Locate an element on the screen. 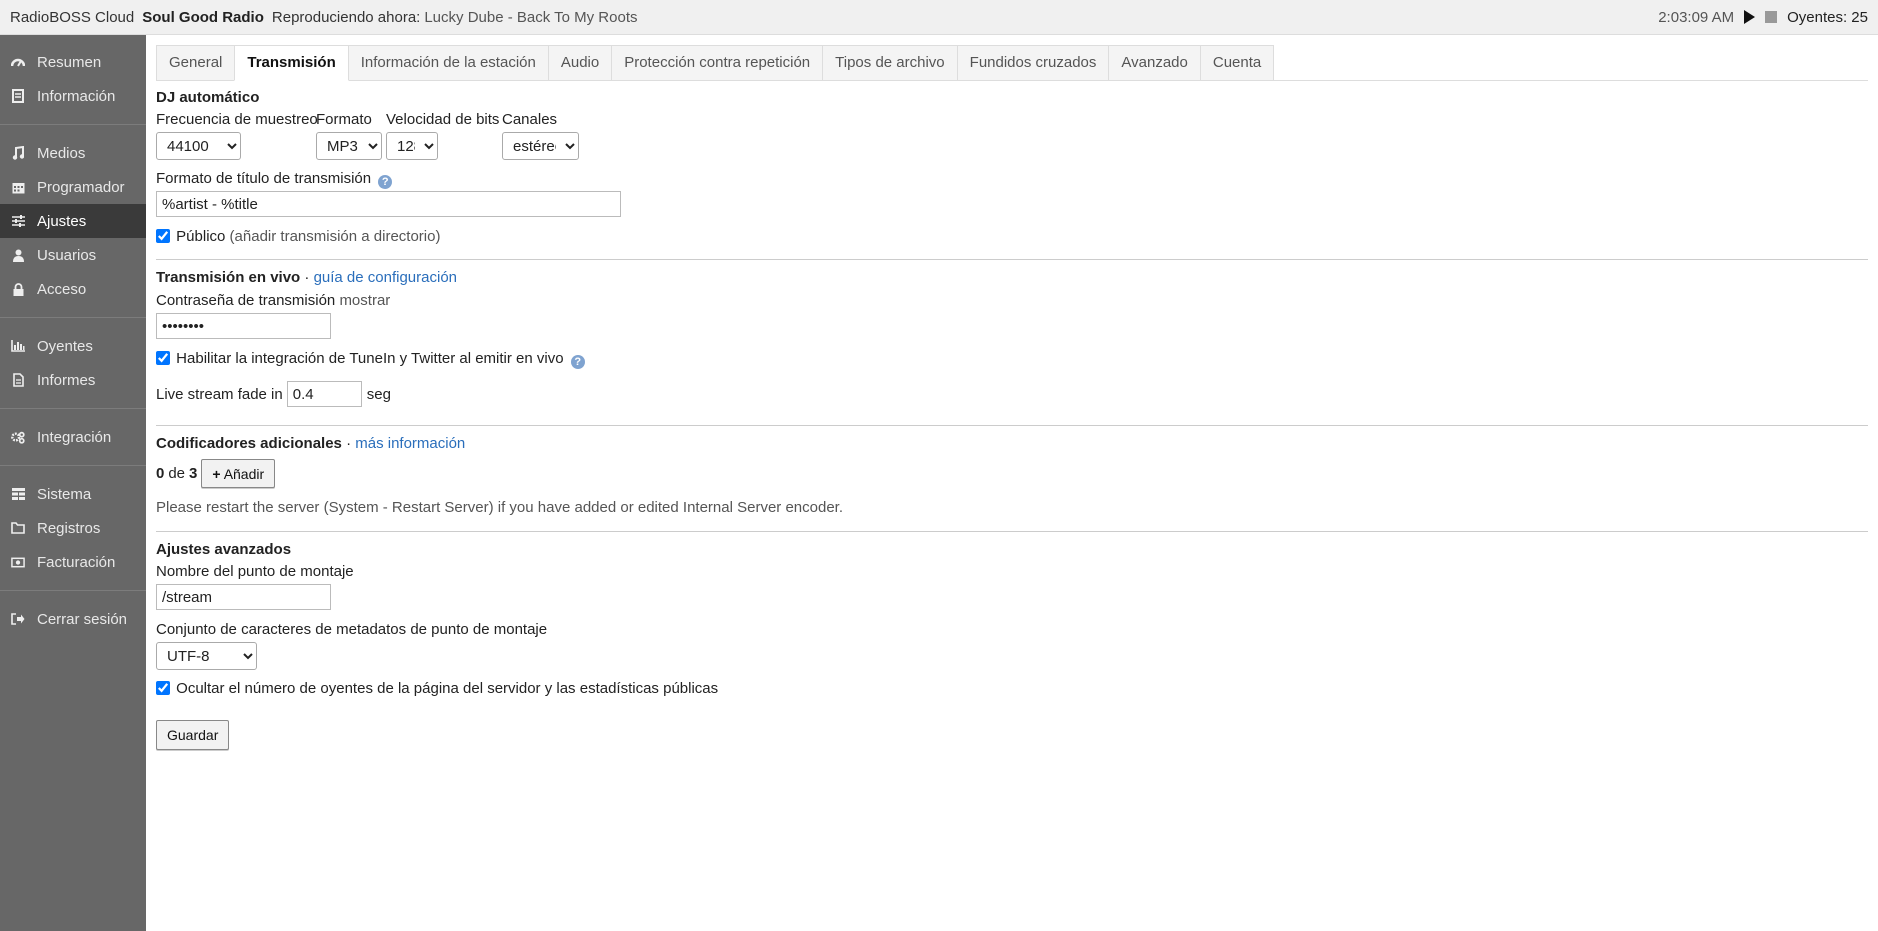 This screenshot has width=1878, height=931. tab-fundidos-cruzados: Fundidos cruzados is located at coordinates (1033, 62).